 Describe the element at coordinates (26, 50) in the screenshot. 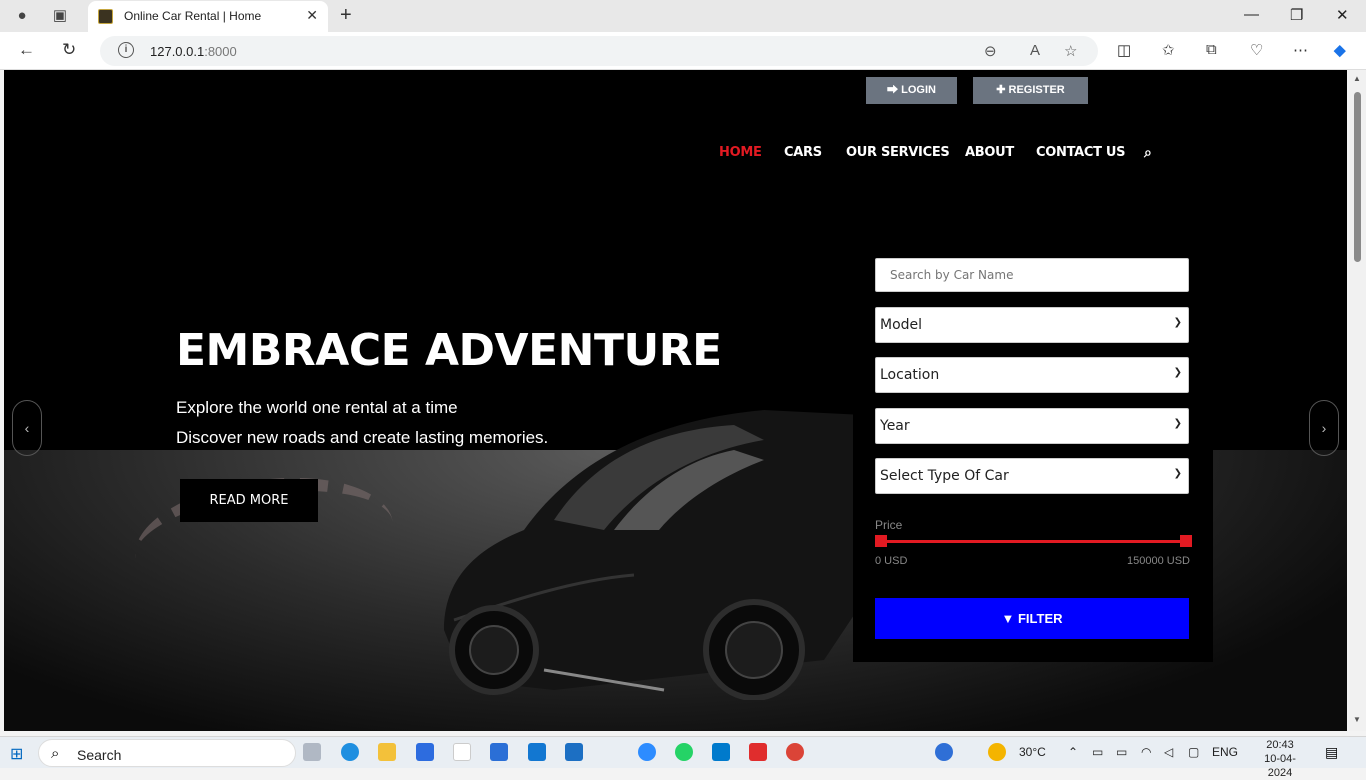

I see `back-icon: ←` at that location.